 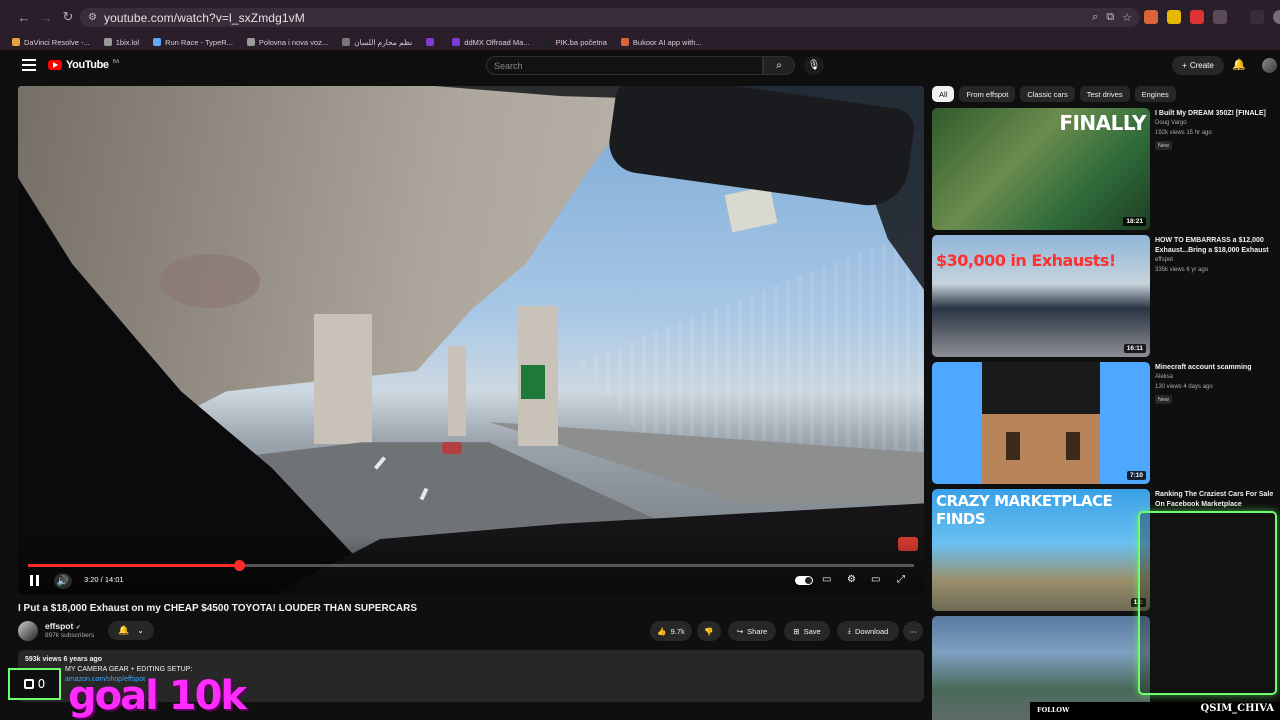 I want to click on progress-fill, so click(x=133, y=565).